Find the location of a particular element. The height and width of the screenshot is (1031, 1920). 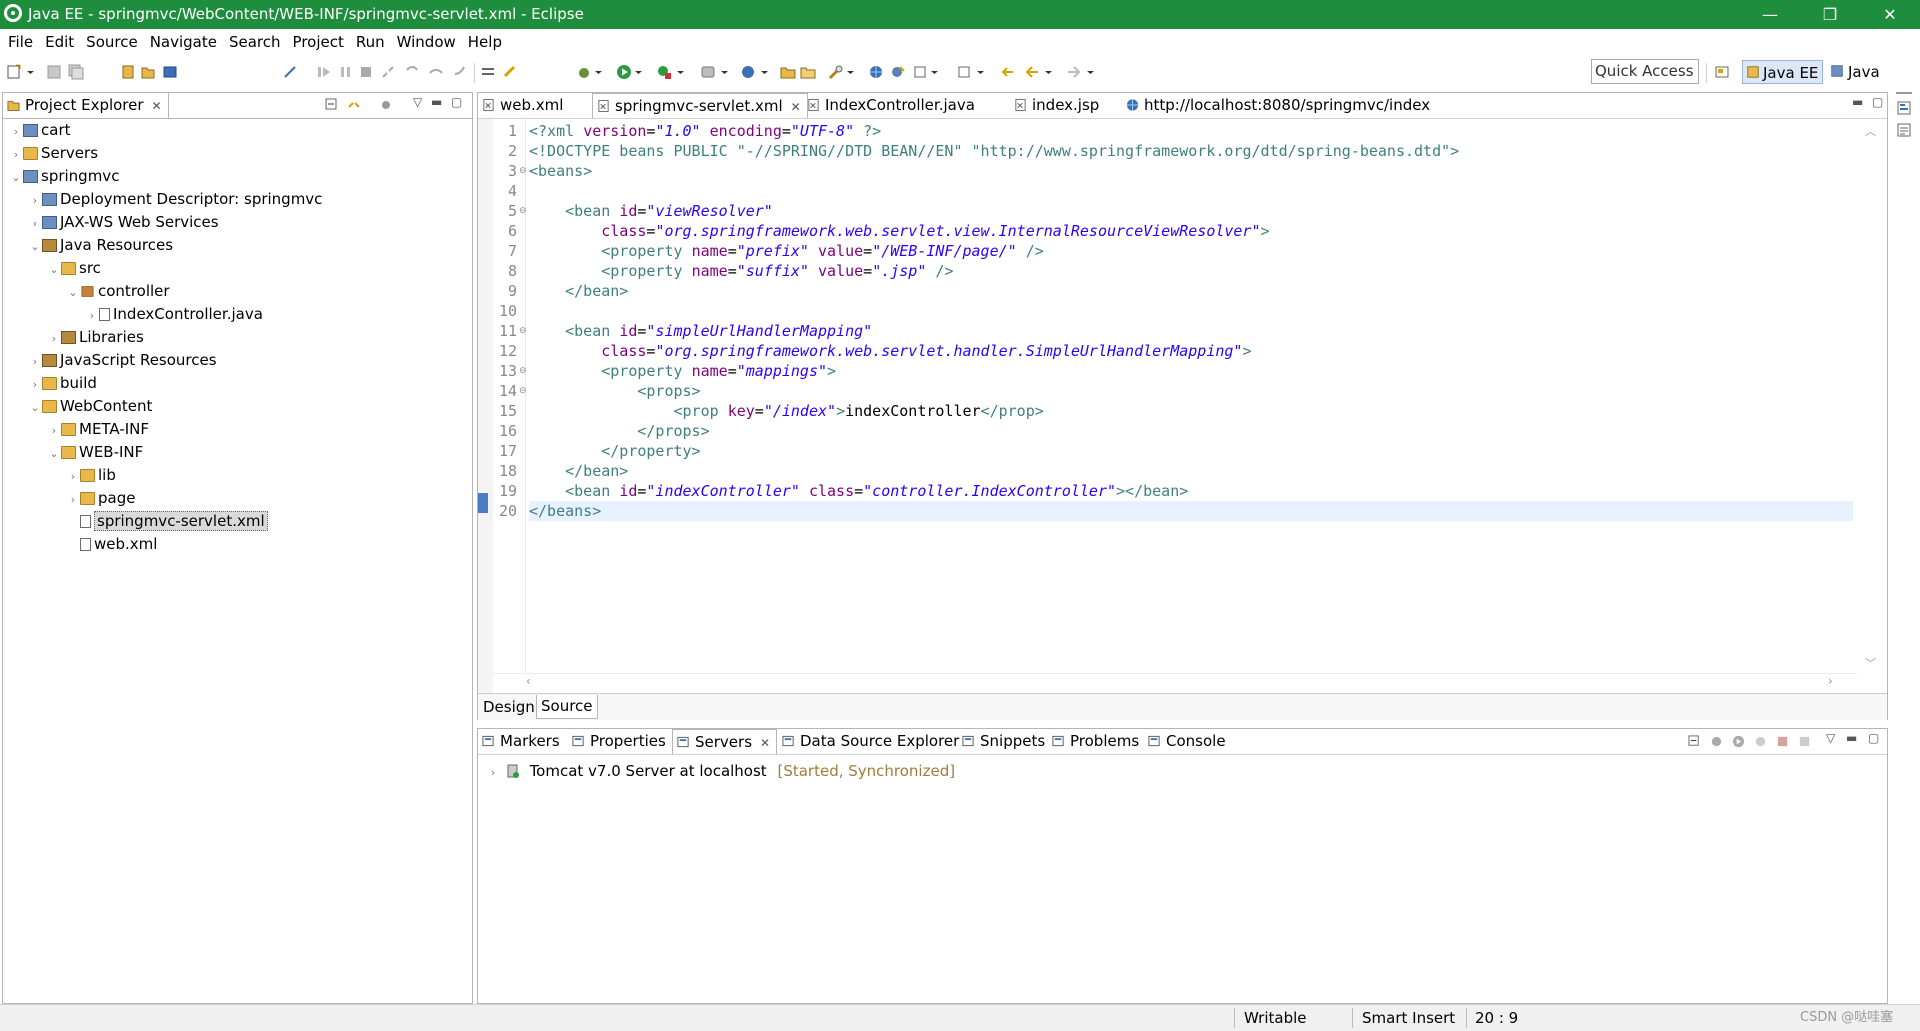

editor-tab: web.xml is located at coordinates (523, 105).